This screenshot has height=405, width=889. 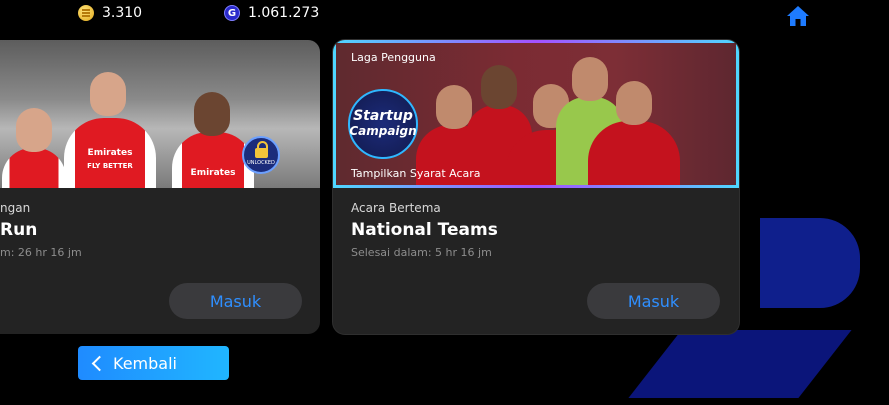 What do you see at coordinates (284, 13) in the screenshot?
I see `gp-amount: 1.061.273` at bounding box center [284, 13].